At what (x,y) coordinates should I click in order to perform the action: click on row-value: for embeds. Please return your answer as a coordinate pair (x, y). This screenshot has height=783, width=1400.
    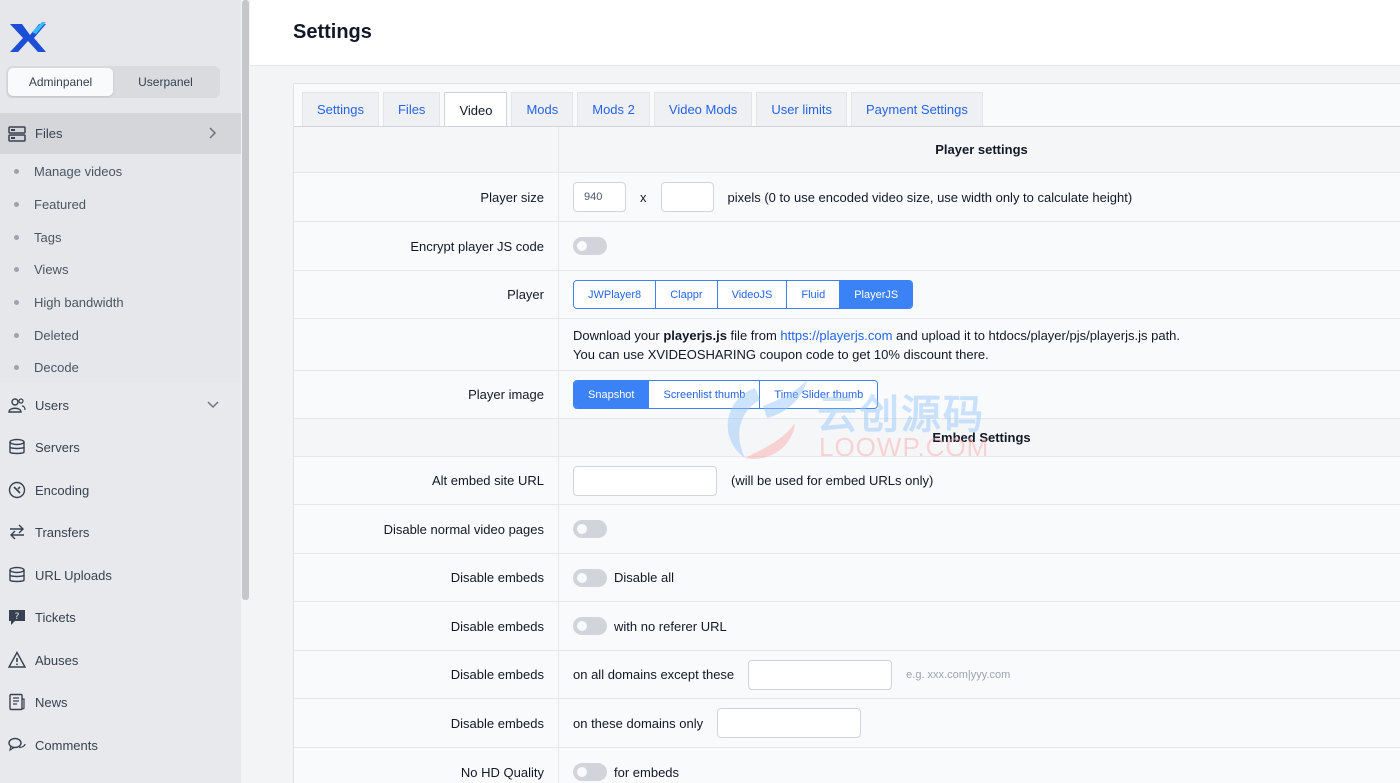
    Looking at the image, I should click on (626, 765).